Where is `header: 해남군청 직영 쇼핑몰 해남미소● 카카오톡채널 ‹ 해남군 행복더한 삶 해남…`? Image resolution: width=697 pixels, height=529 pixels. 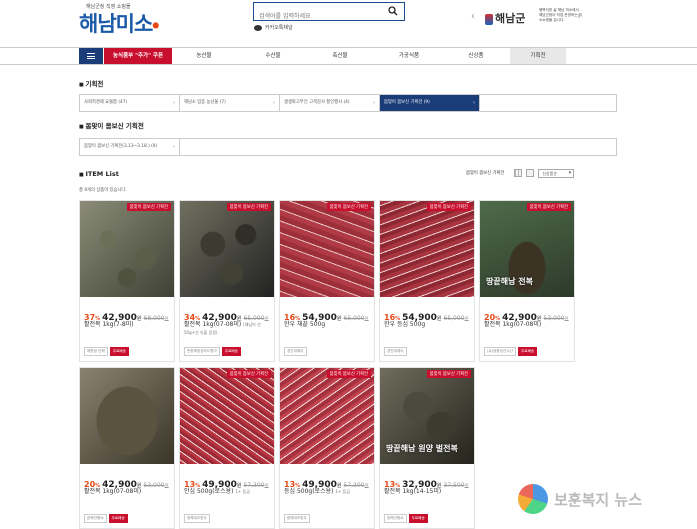 header: 해남군청 직영 쇼핑몰 해남미소● 카카오톡채널 ‹ 해남군 행복더한 삶 해남… is located at coordinates (348, 23).